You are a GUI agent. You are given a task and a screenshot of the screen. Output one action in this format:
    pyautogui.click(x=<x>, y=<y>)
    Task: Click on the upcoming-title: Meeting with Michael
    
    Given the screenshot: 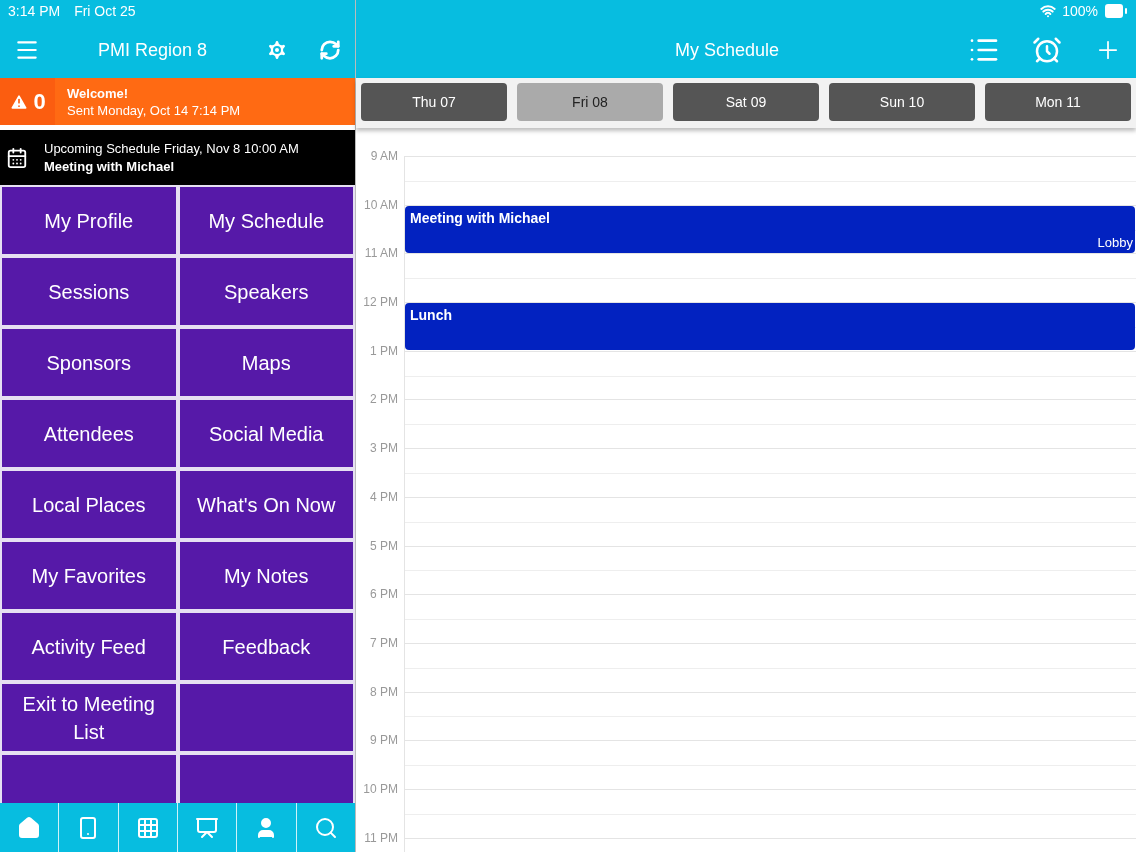 What is the action you would take?
    pyautogui.click(x=109, y=166)
    